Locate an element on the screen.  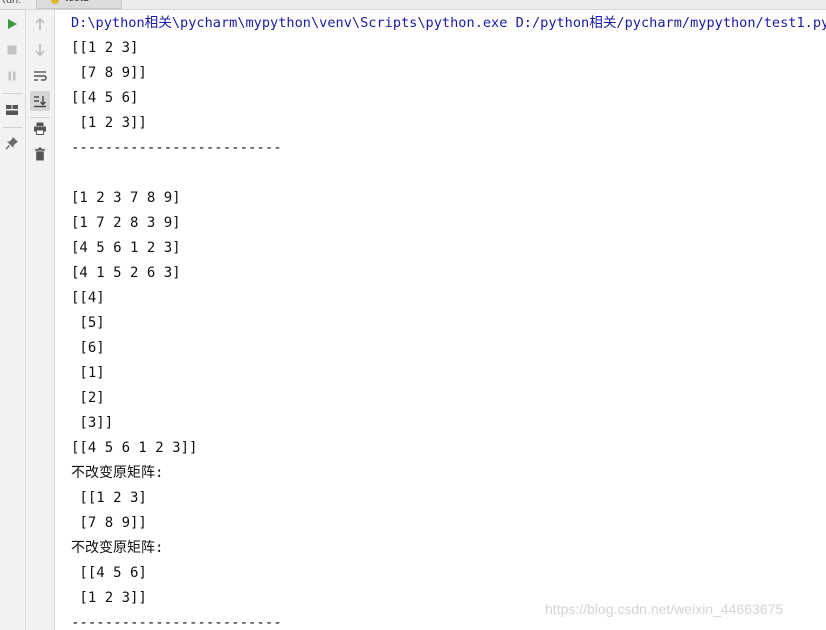
run-button is located at coordinates (12, 24).